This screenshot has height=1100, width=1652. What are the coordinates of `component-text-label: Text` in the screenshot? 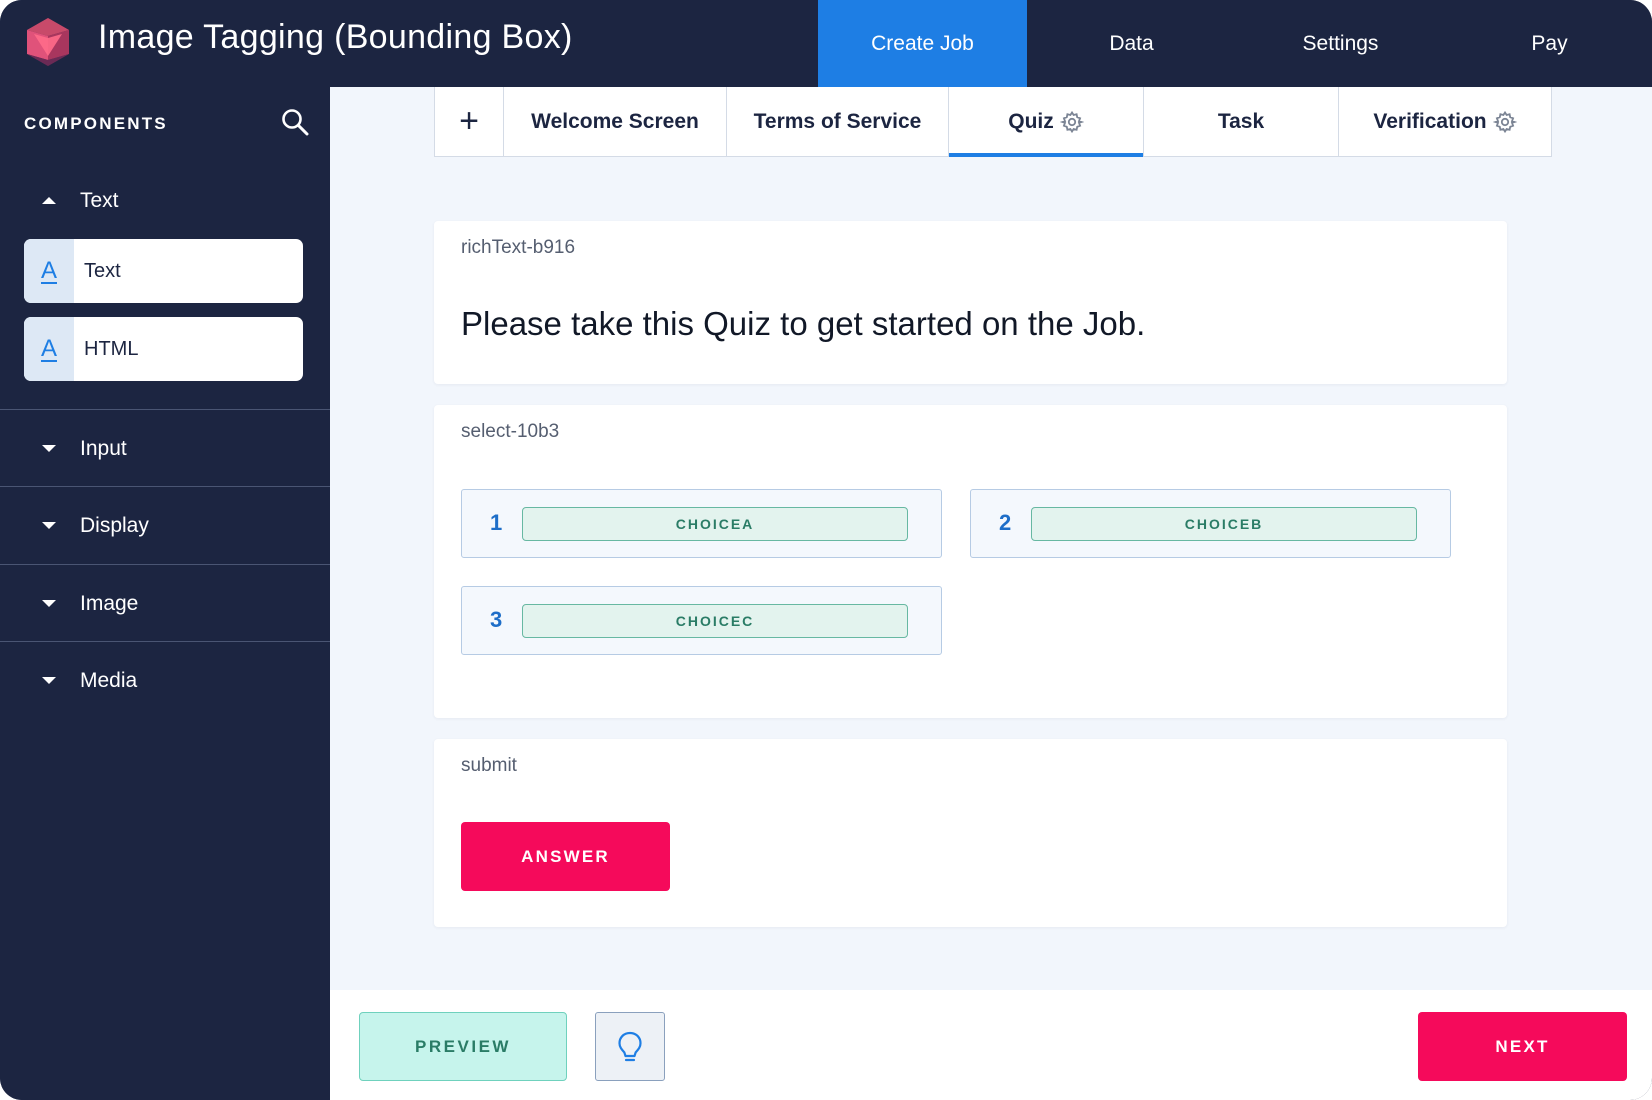 It's located at (102, 270).